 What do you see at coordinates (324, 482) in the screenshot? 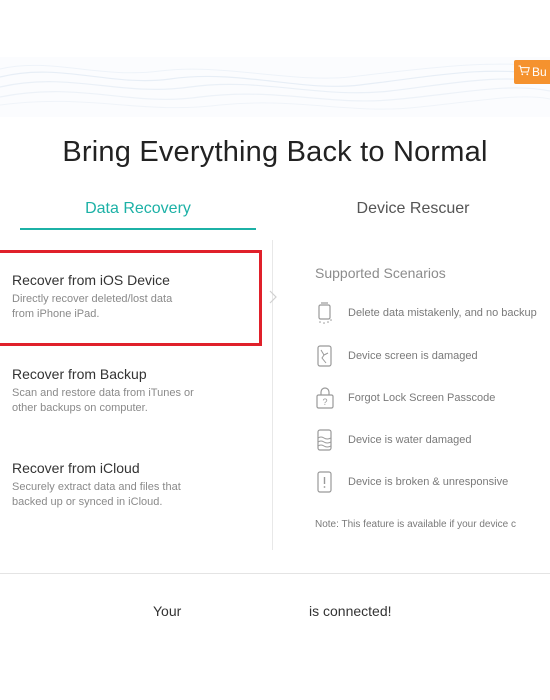
I see `device-alert-icon` at bounding box center [324, 482].